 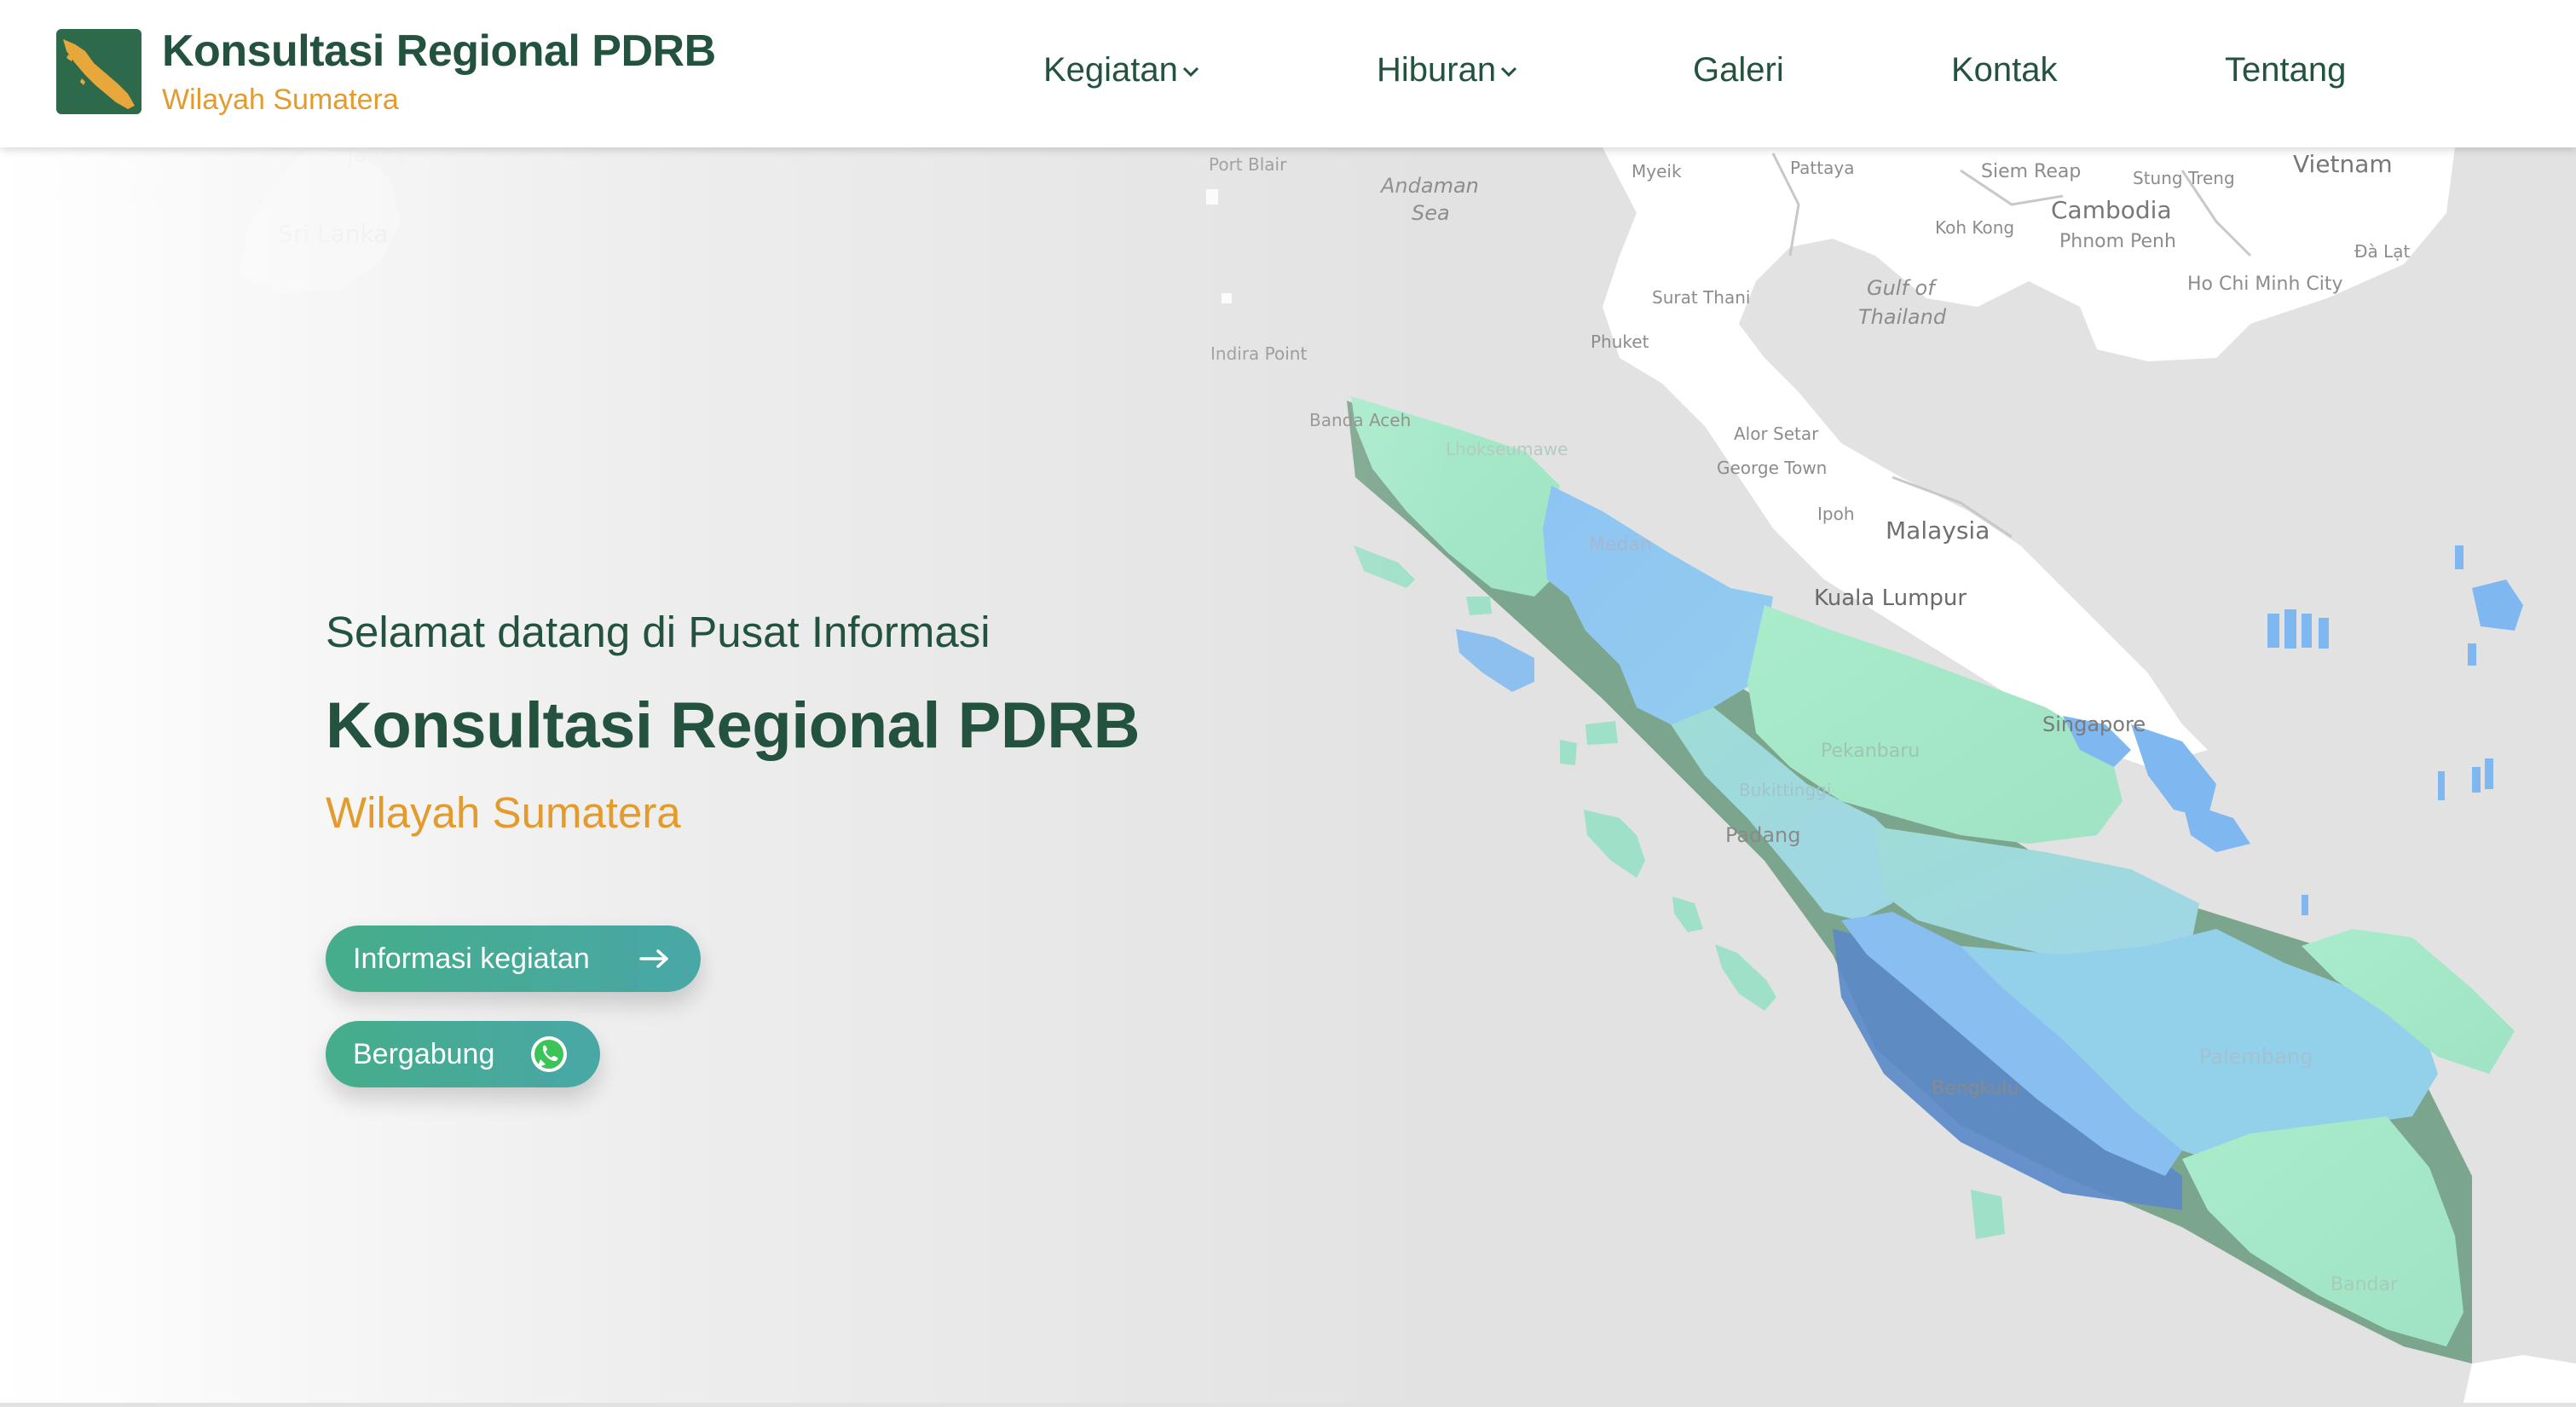 What do you see at coordinates (654, 959) in the screenshot?
I see `arrow-right-icon` at bounding box center [654, 959].